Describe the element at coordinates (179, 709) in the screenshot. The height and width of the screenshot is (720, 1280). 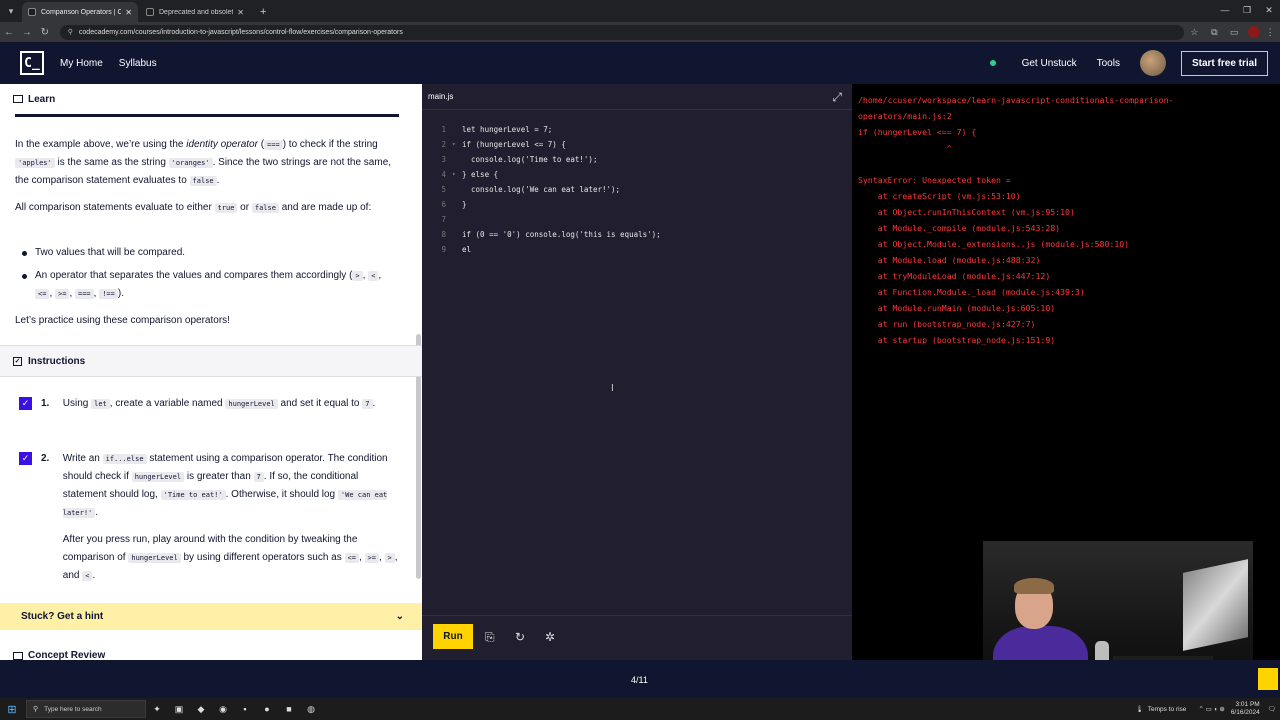
I see `task-view-icon: ▣` at that location.